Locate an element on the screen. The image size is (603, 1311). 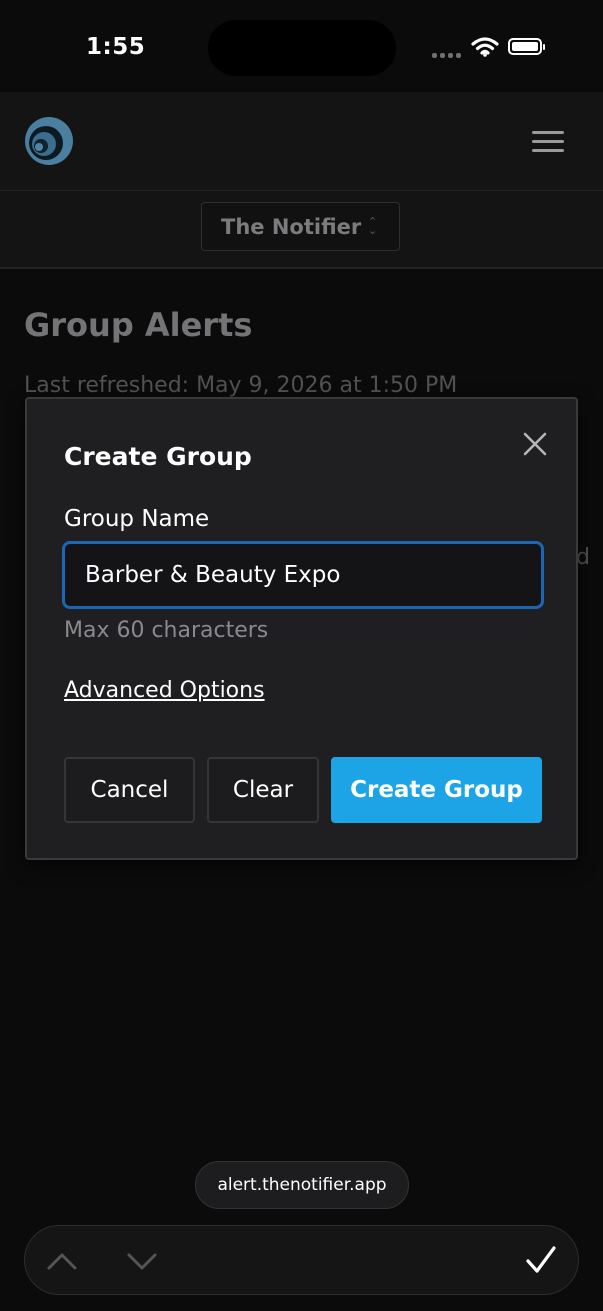
cancel-button: Cancel is located at coordinates (129, 790).